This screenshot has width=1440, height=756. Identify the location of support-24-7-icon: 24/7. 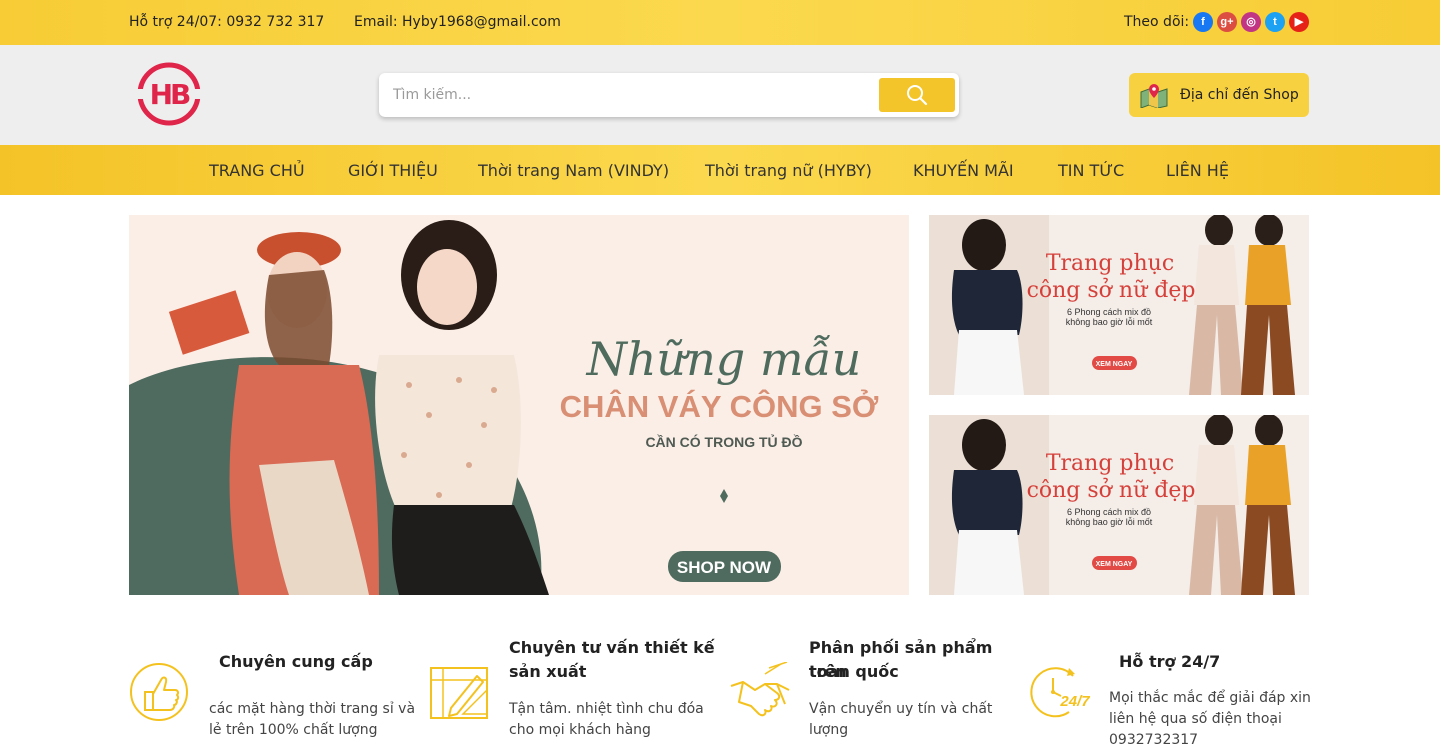
(1060, 692).